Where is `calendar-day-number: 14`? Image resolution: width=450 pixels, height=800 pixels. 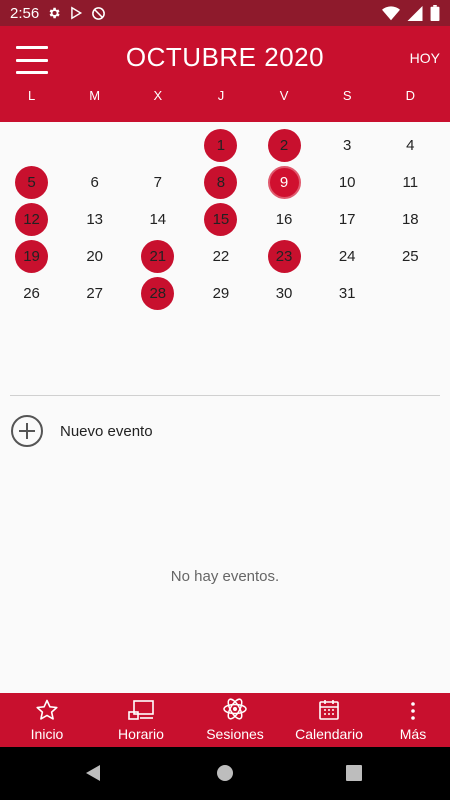 calendar-day-number: 14 is located at coordinates (158, 219).